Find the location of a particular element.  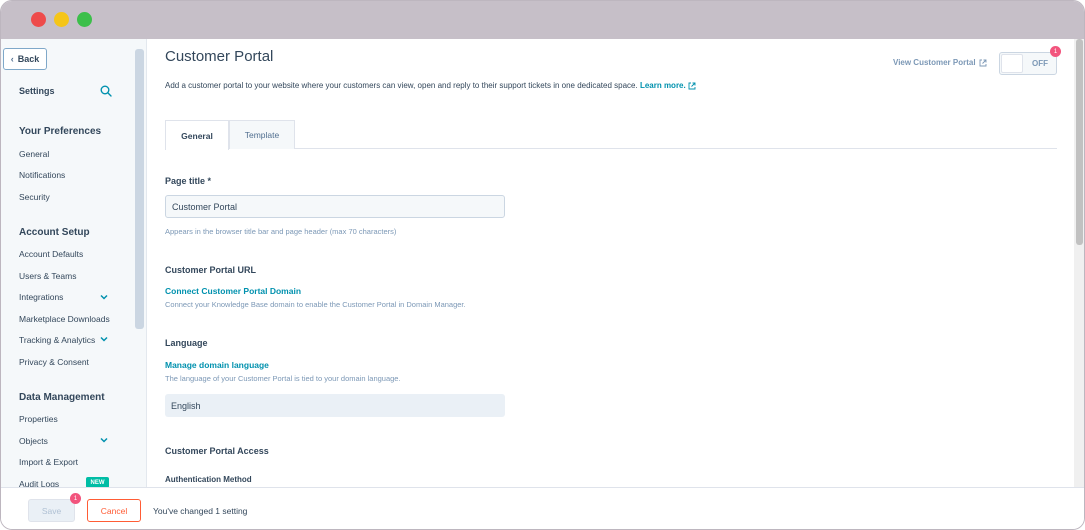

authentication-method-label: Authentication Method is located at coordinates (208, 479).